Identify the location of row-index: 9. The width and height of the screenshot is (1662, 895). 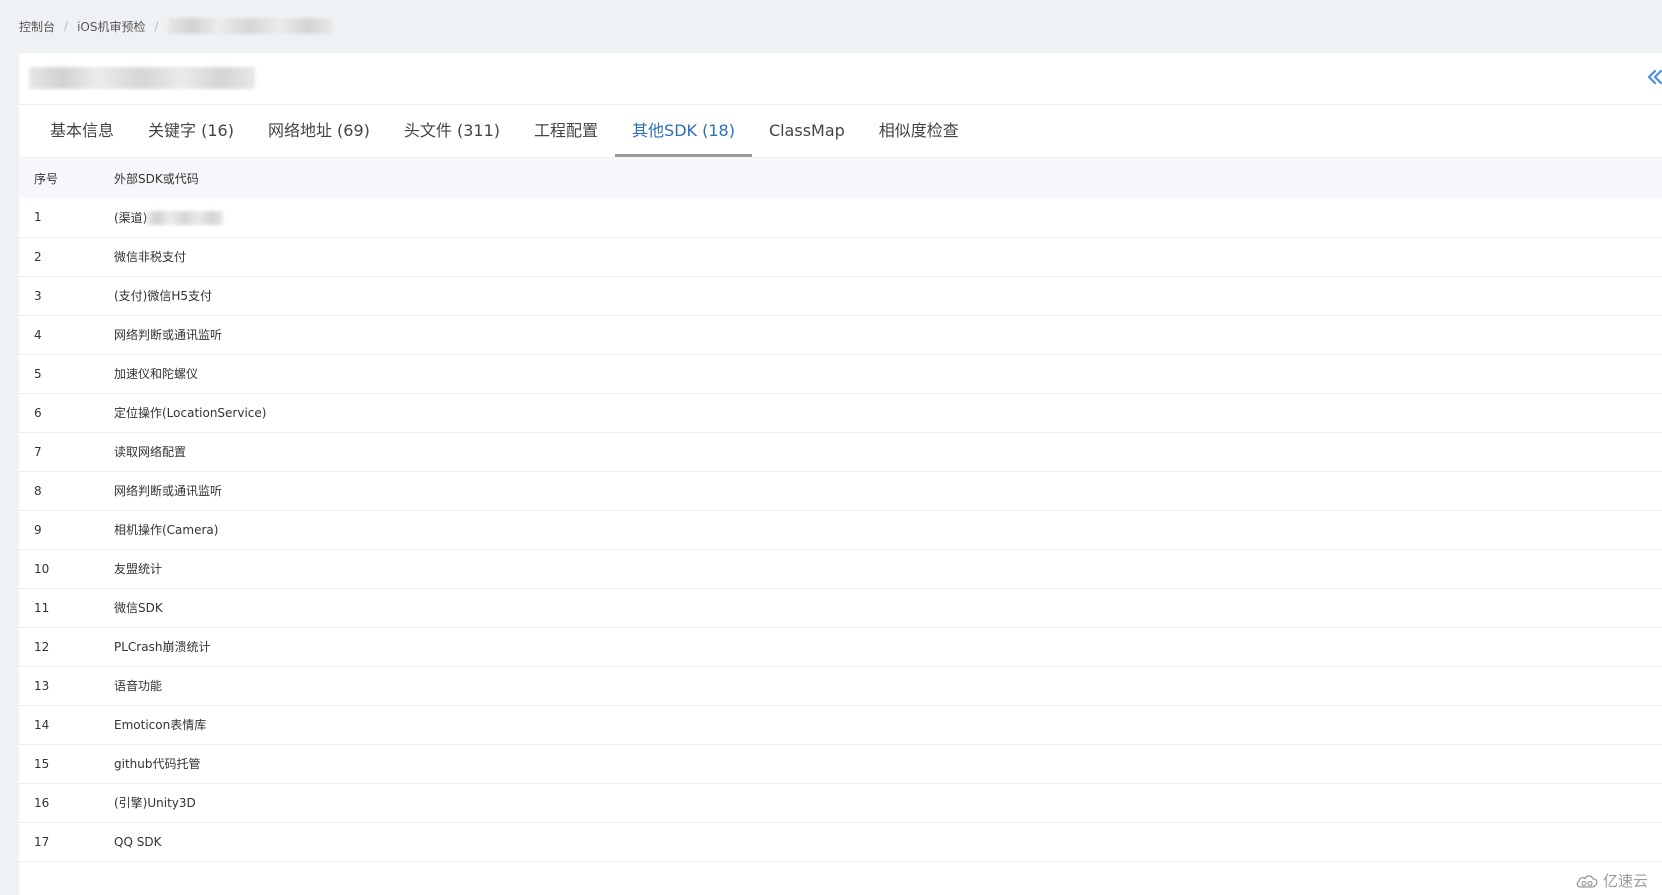
(38, 529).